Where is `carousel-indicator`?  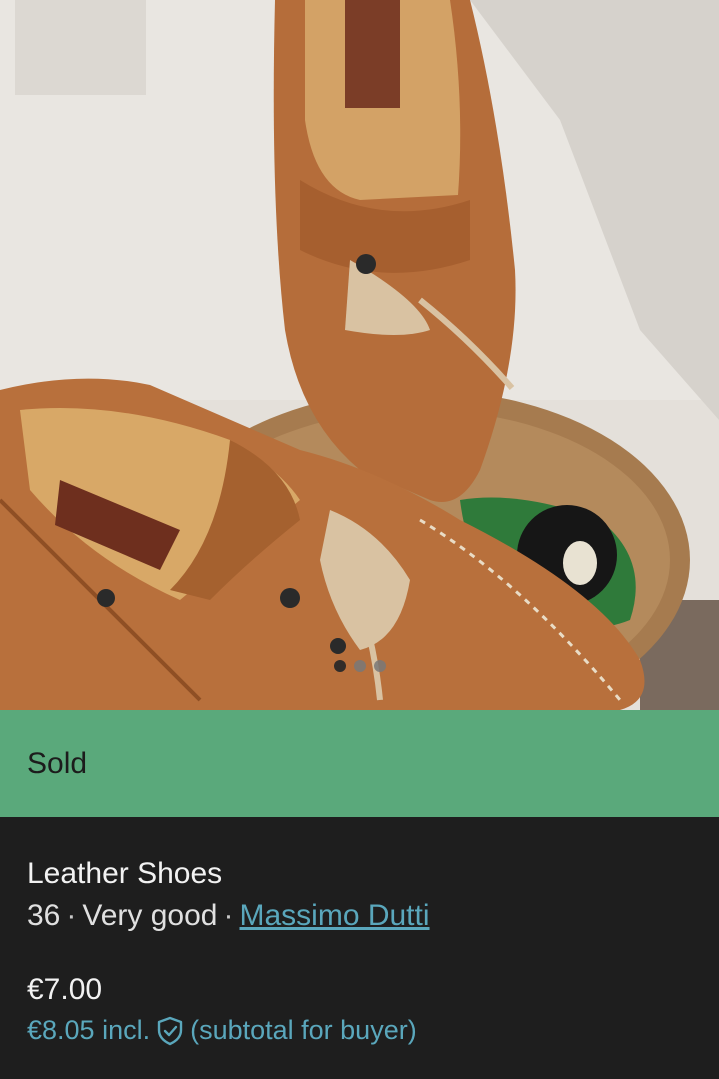
carousel-indicator is located at coordinates (359, 668).